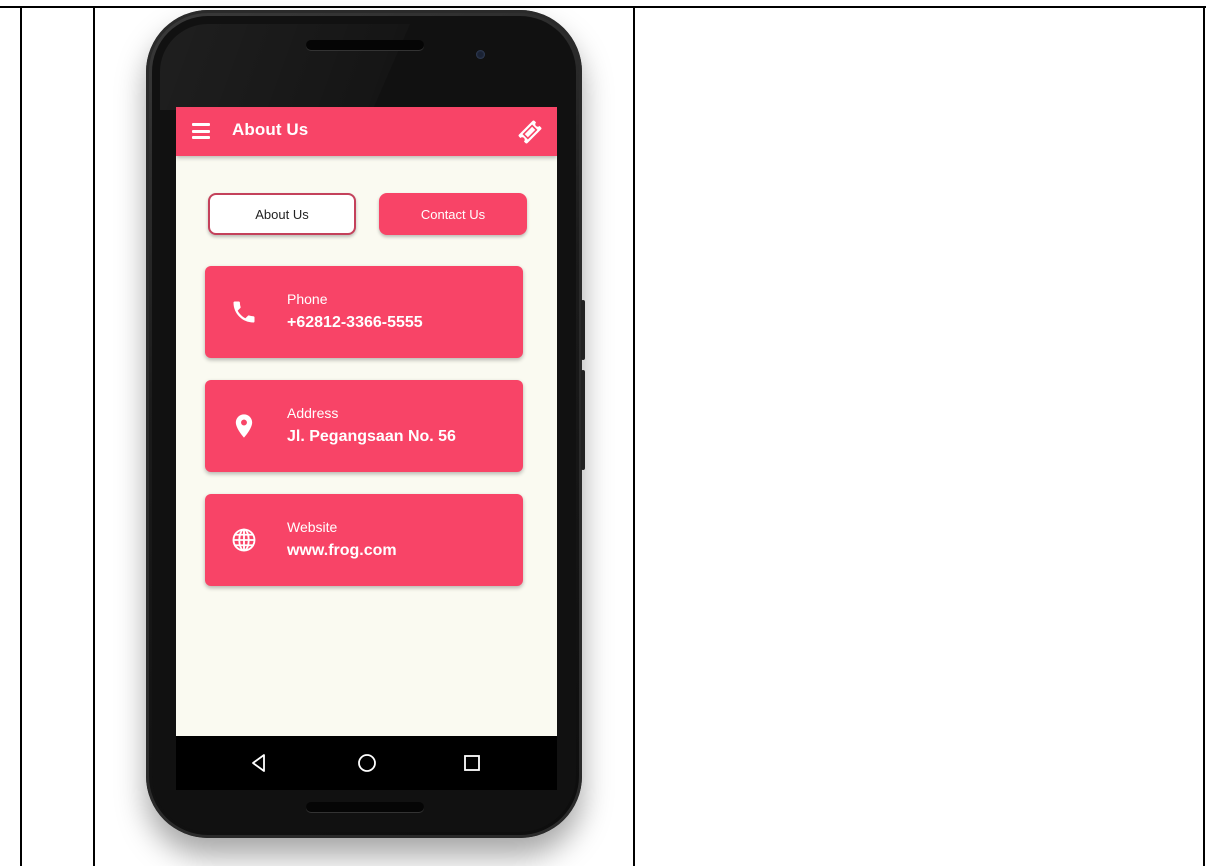 This screenshot has height=866, width=1206. I want to click on phone-icon, so click(244, 312).